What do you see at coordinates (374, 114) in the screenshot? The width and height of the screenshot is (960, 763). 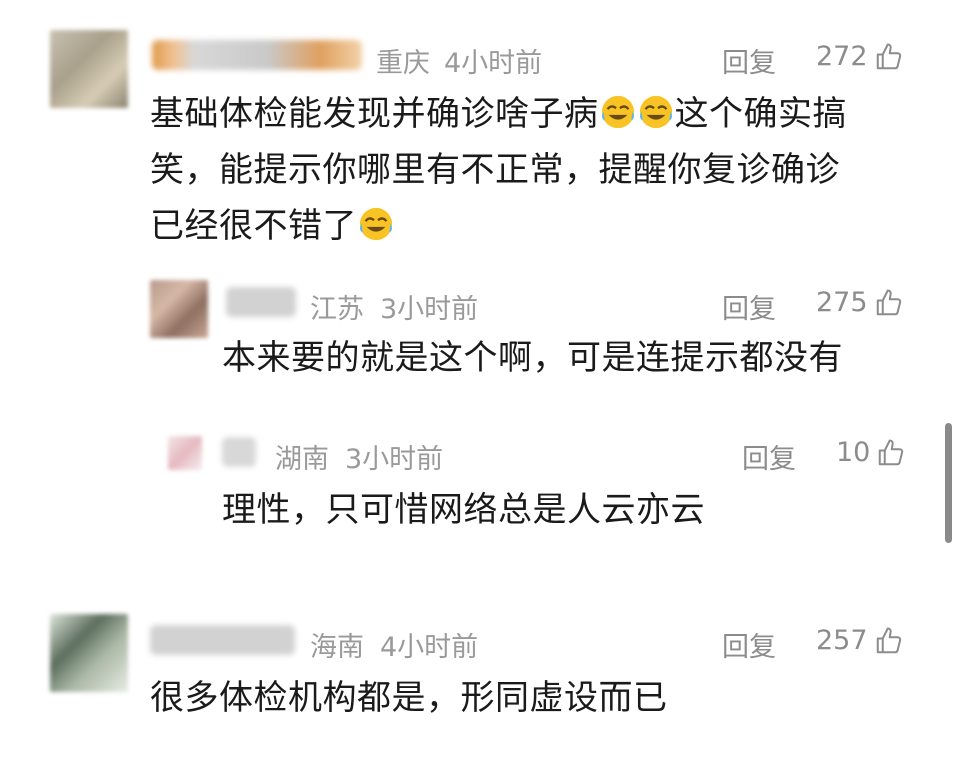 I see `comment-line: 基础体检能发现并确诊啥子病` at bounding box center [374, 114].